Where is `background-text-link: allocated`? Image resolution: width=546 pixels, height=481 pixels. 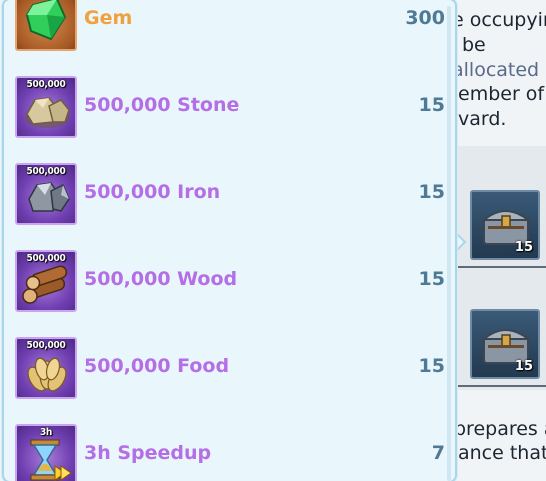 background-text-link: allocated is located at coordinates (495, 70).